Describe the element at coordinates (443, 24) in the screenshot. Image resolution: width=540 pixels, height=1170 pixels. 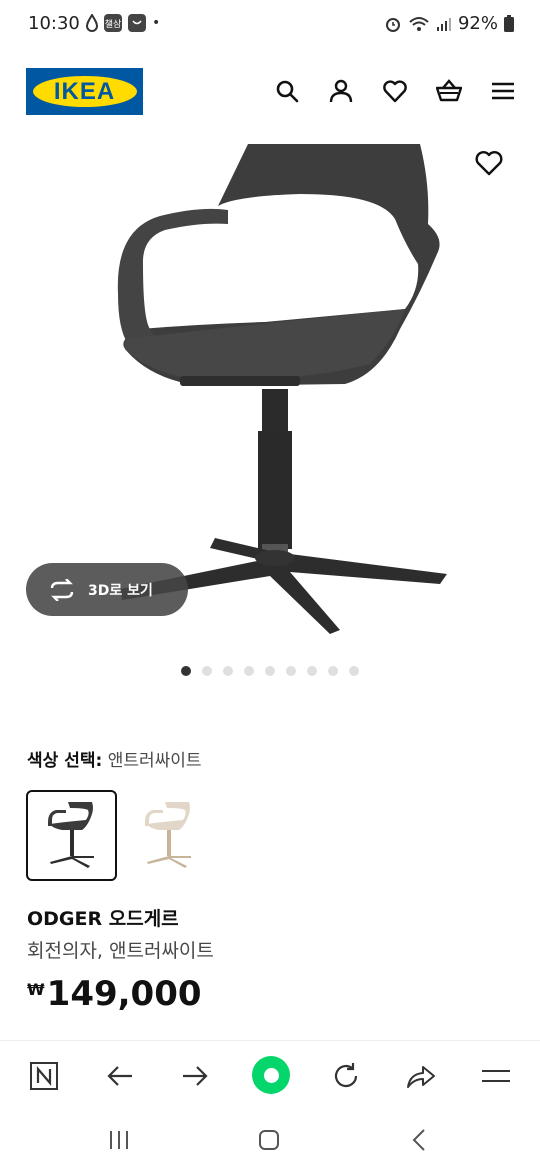
I see `signal-icon` at that location.